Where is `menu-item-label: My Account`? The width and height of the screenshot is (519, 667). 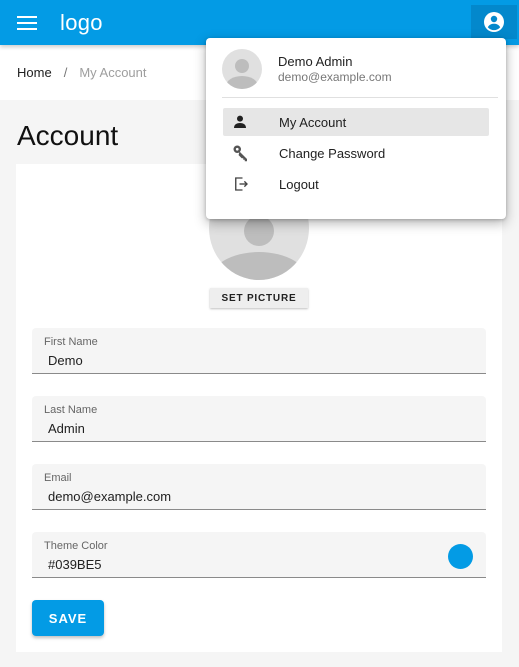
menu-item-label: My Account is located at coordinates (313, 122).